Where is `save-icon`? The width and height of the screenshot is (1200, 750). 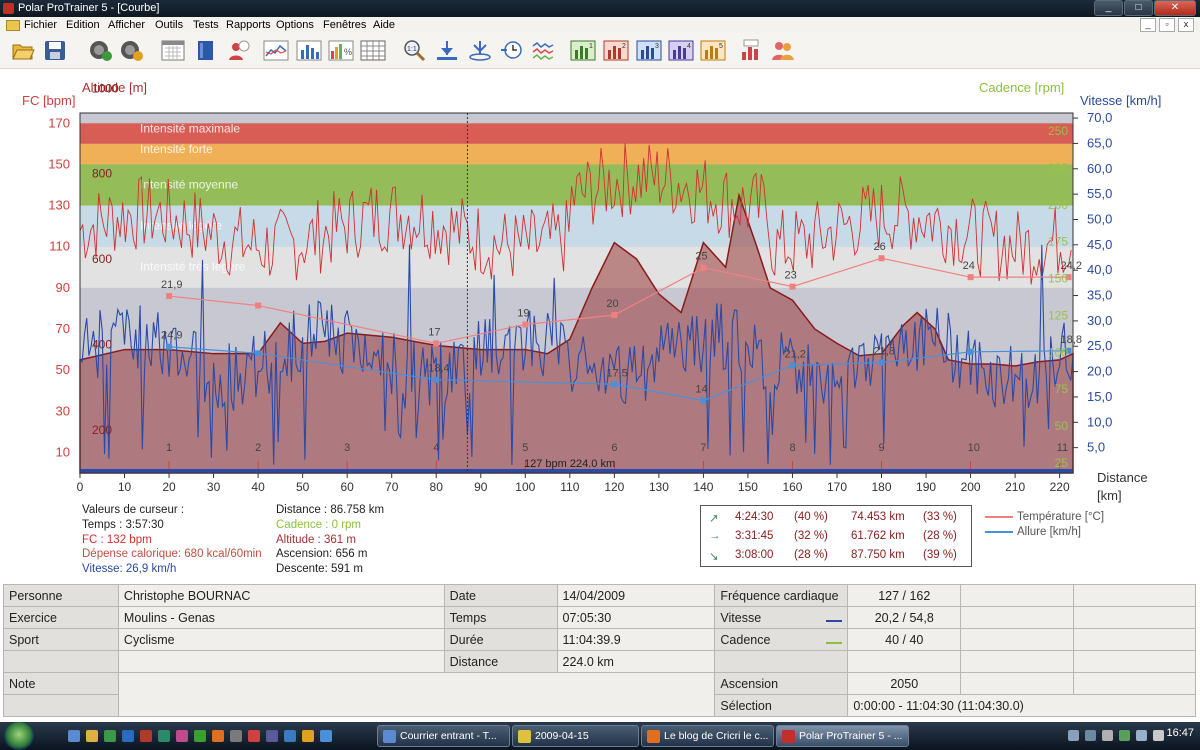 save-icon is located at coordinates (55, 50).